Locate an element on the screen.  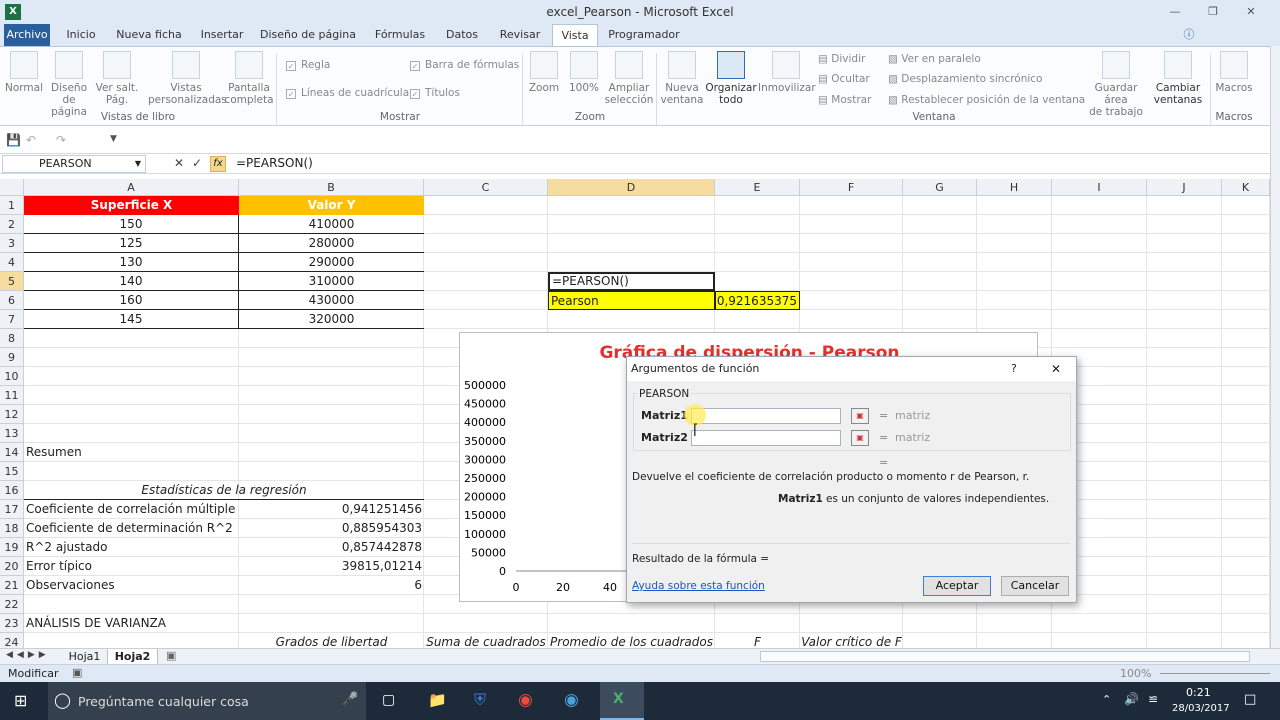
row-header-15: 15 is located at coordinates (12, 471).